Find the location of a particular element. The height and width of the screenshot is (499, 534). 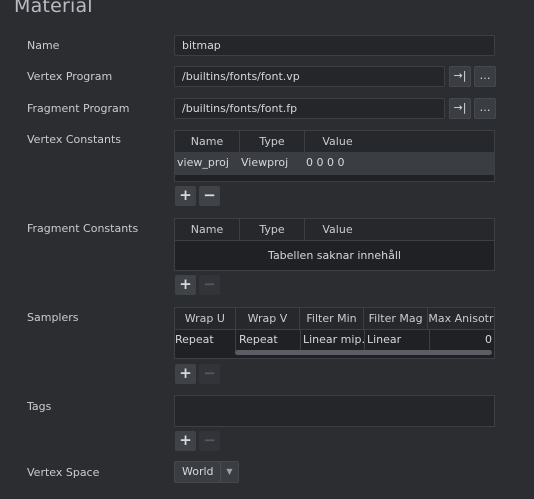

fragment-program-goto-button: →| is located at coordinates (460, 108).